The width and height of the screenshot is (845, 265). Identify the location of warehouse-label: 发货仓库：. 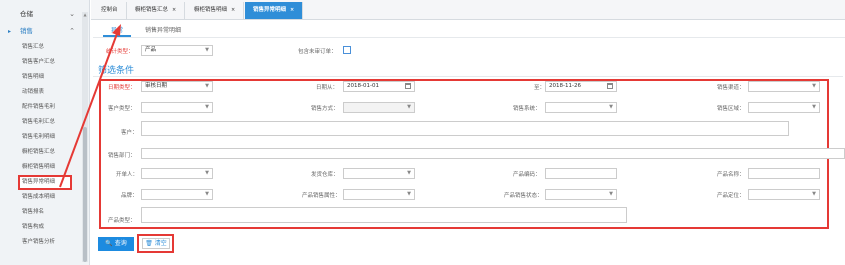
(325, 175).